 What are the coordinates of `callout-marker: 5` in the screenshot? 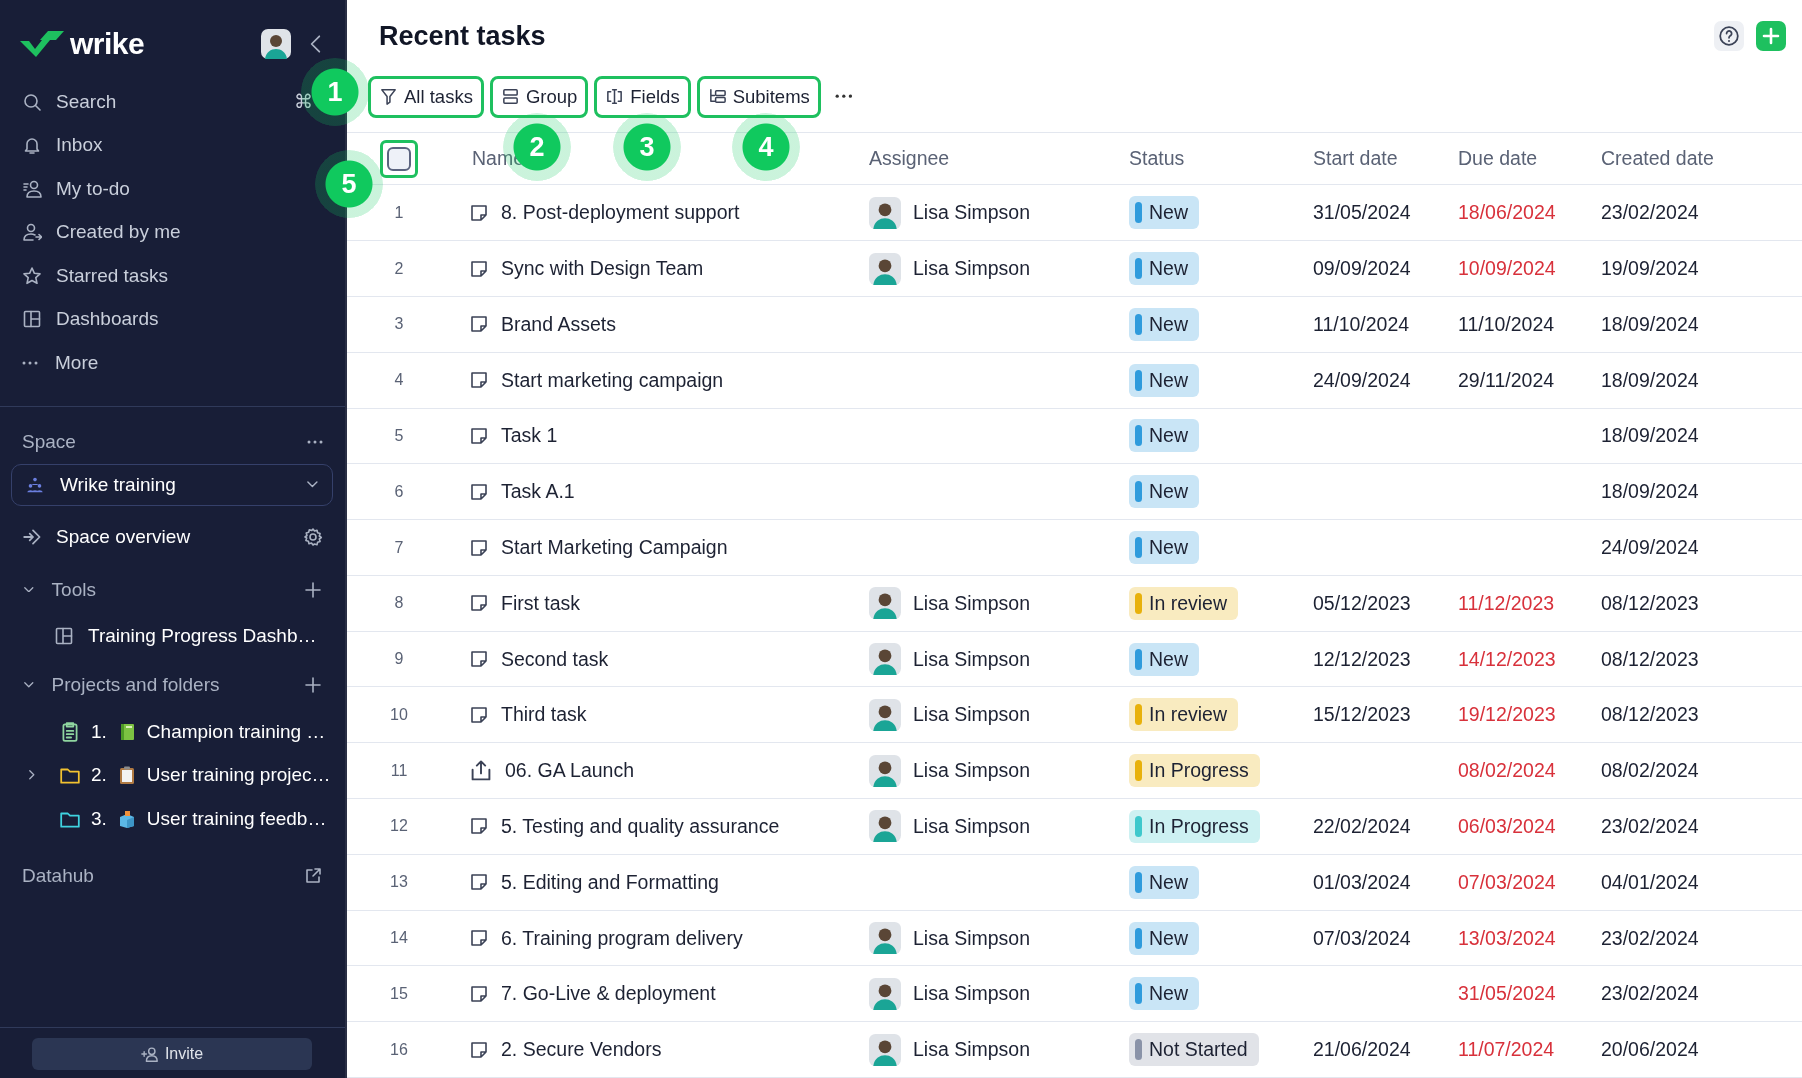 It's located at (349, 184).